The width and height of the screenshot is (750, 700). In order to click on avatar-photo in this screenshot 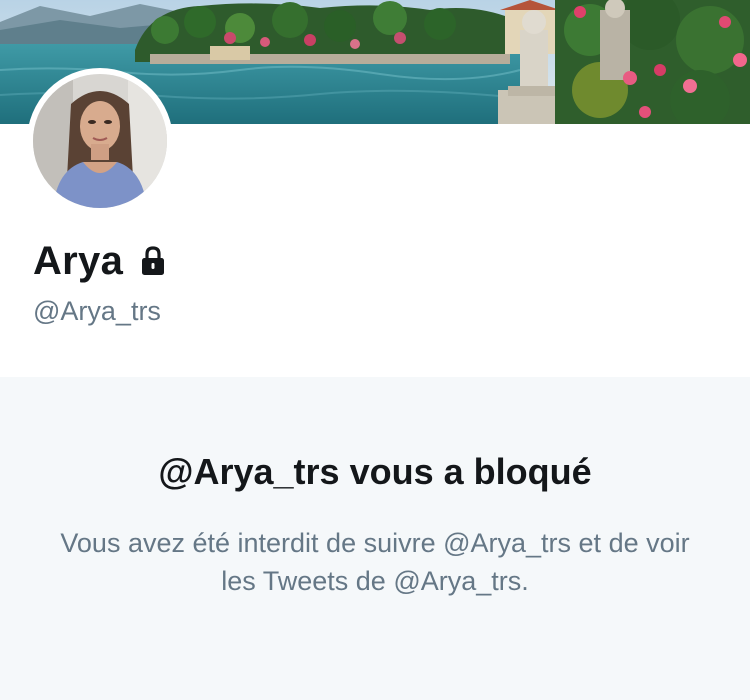, I will do `click(100, 141)`.